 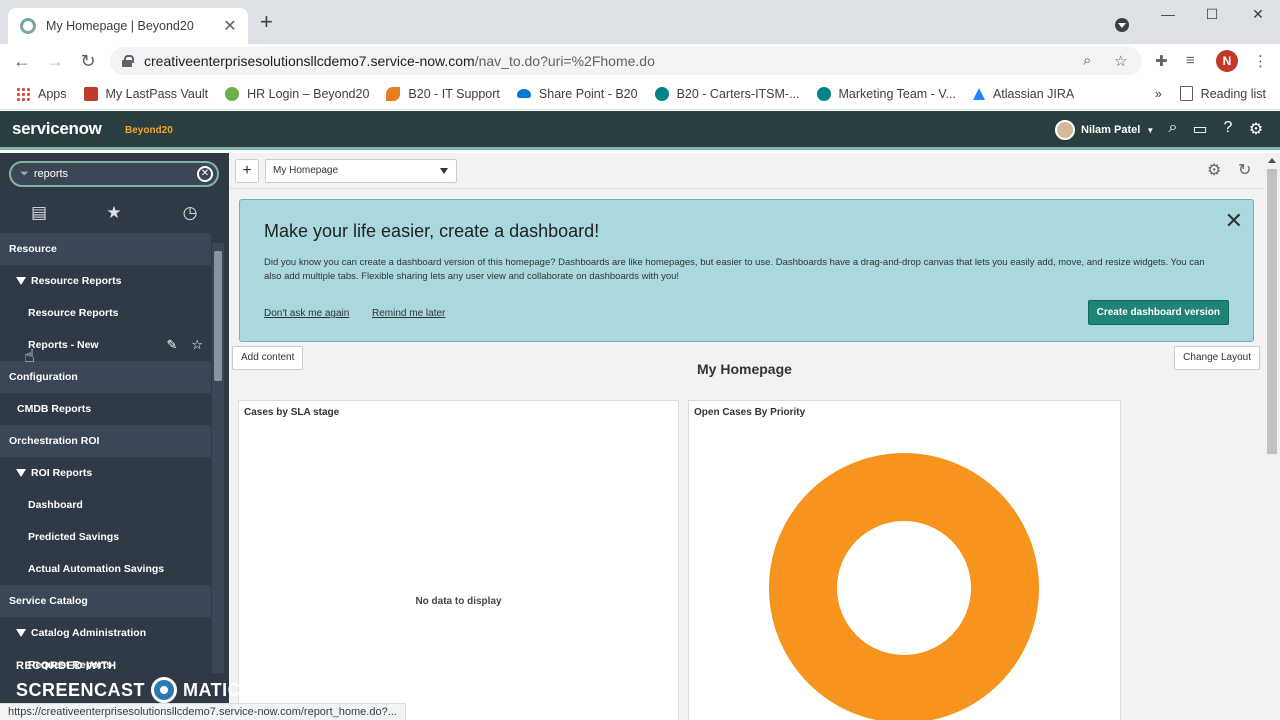 What do you see at coordinates (1023, 94) in the screenshot?
I see `bookmark-jira: Atlassian JIRA` at bounding box center [1023, 94].